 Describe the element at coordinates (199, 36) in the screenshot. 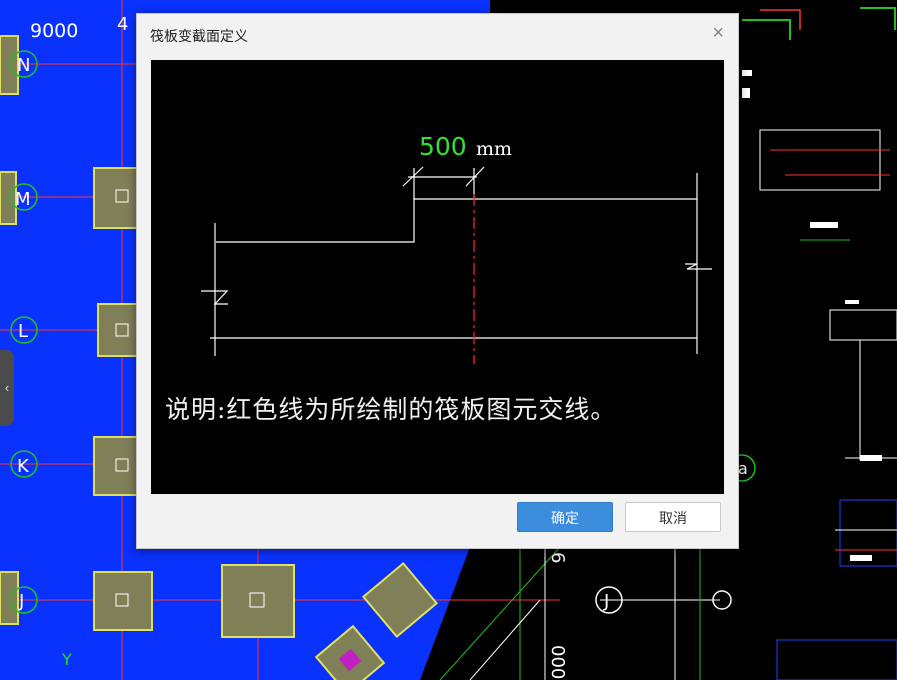

I see `dialog-title: 筏板变截面定义` at that location.